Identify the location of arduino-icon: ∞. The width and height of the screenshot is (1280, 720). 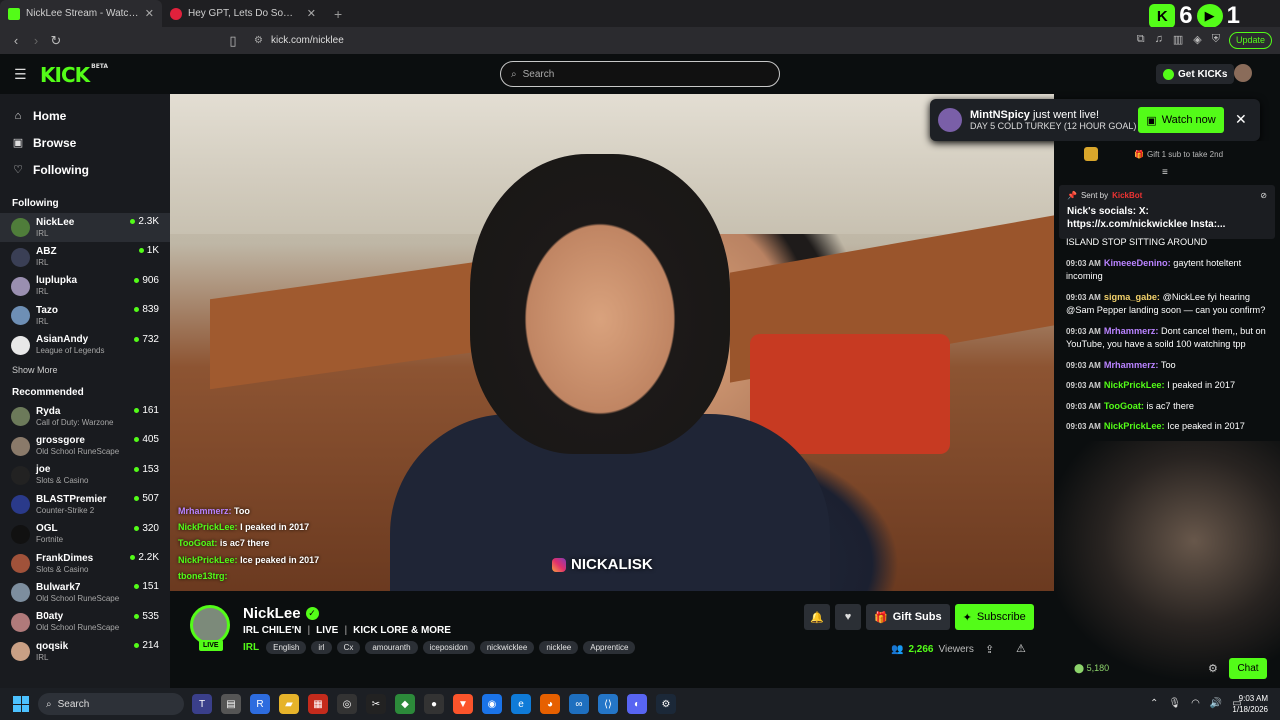
(579, 704).